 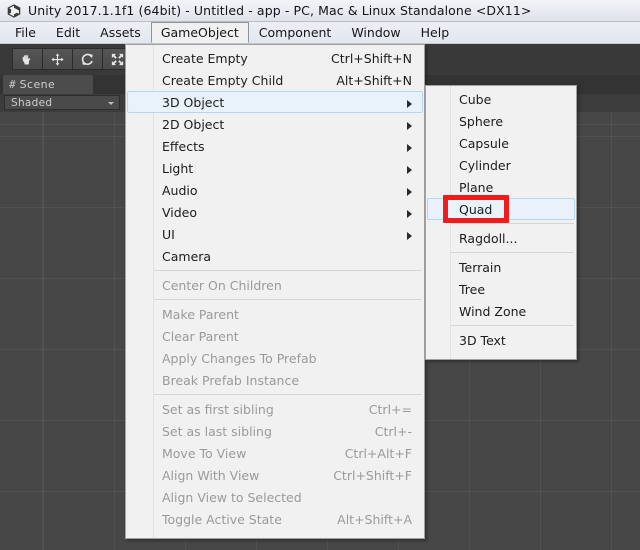 What do you see at coordinates (275, 190) in the screenshot?
I see `menu-item-audio: Audio` at bounding box center [275, 190].